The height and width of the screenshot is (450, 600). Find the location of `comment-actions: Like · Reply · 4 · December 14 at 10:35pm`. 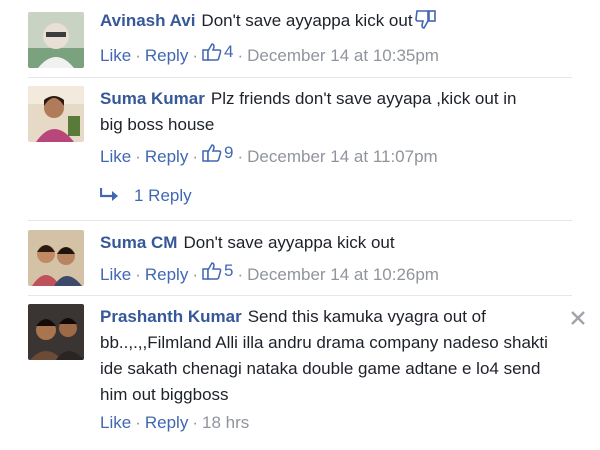

comment-actions: Like · Reply · 4 · December 14 at 10:35pm is located at coordinates (340, 54).